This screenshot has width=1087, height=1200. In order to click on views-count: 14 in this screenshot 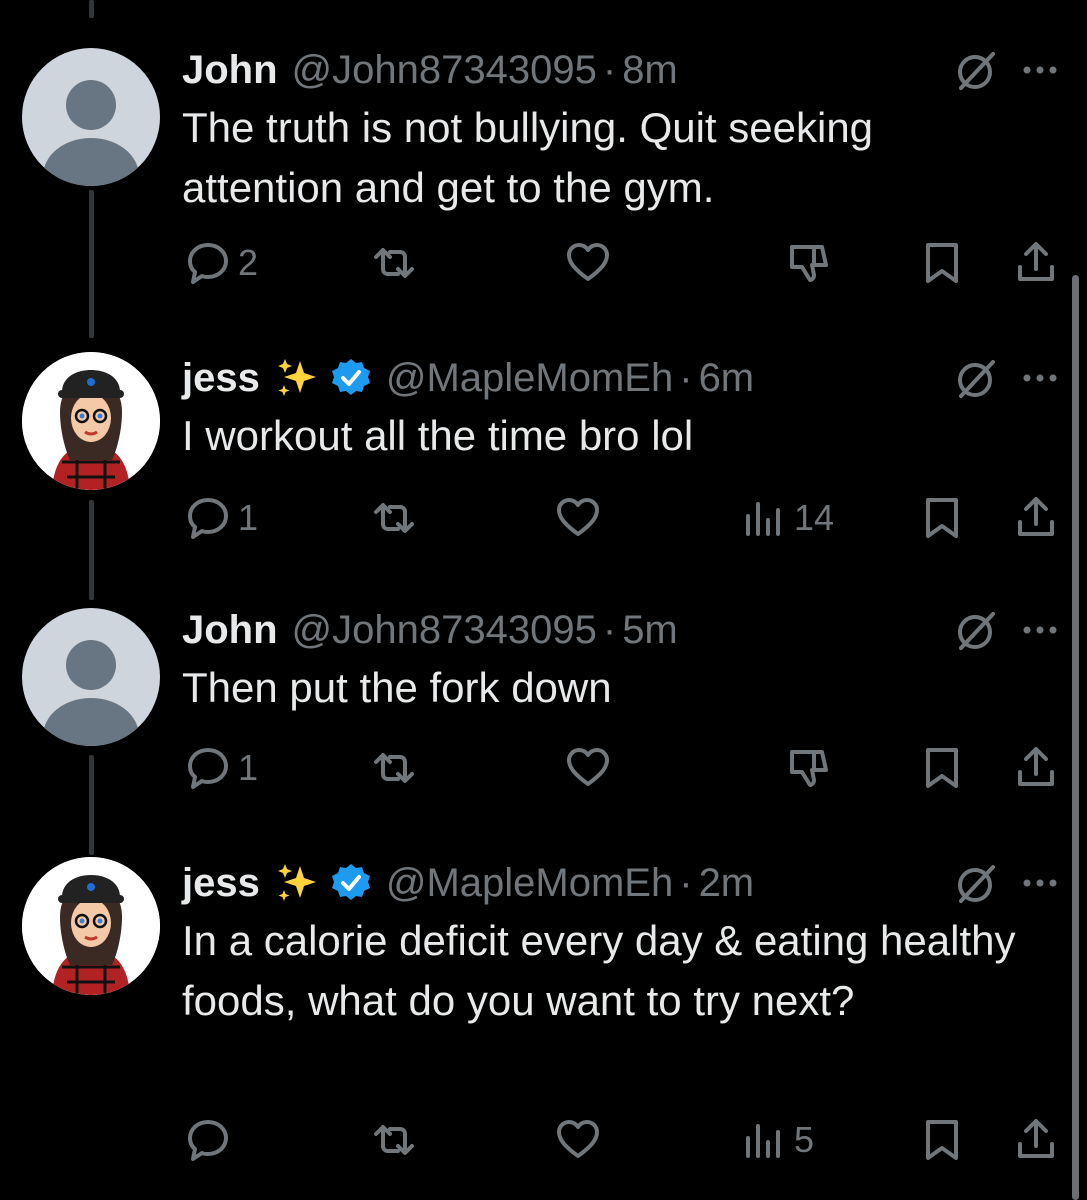, I will do `click(814, 517)`.